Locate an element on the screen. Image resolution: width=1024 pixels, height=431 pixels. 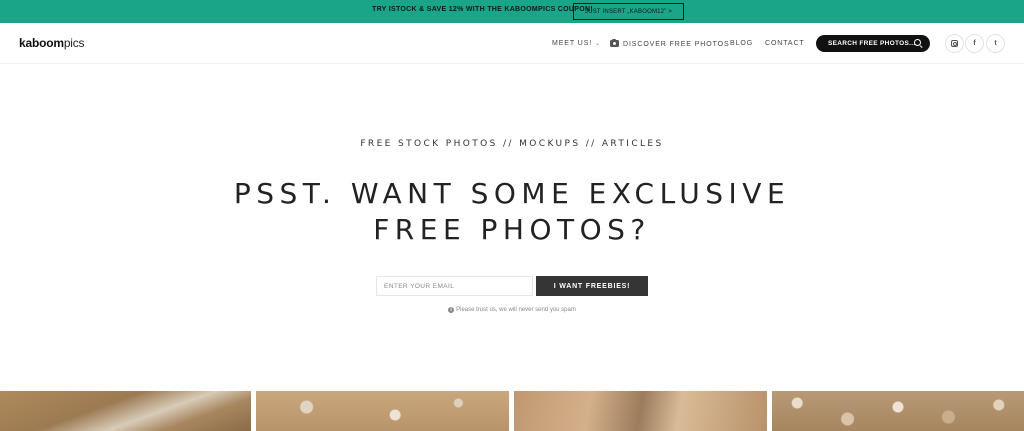
nav-item-meet-us: MEET US! ⌄ is located at coordinates (576, 43).